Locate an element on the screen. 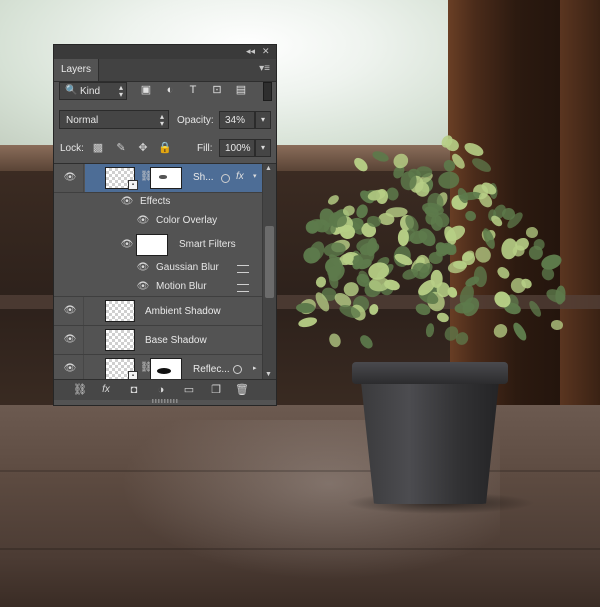  layer-row-shadow: 👁 ▪ ⛓ Sh... fx ▾ is located at coordinates (158, 178).